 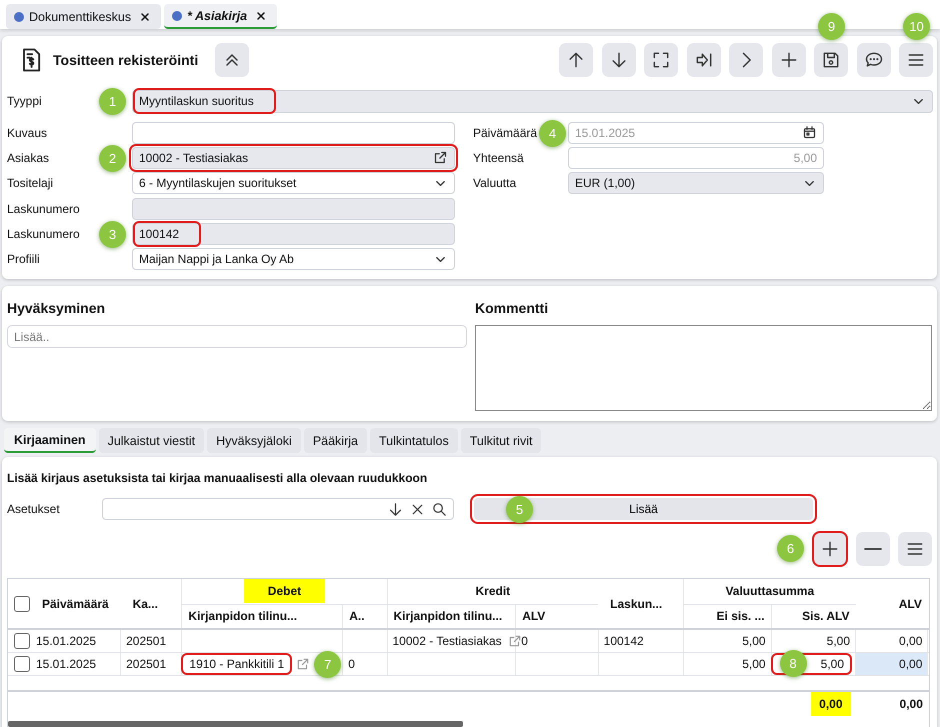 I want to click on section-tab: Tulkintatulos, so click(x=414, y=440).